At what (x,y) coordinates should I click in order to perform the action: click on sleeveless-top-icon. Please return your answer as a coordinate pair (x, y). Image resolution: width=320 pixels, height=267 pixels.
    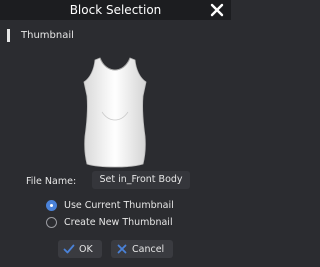
    Looking at the image, I should click on (115, 112).